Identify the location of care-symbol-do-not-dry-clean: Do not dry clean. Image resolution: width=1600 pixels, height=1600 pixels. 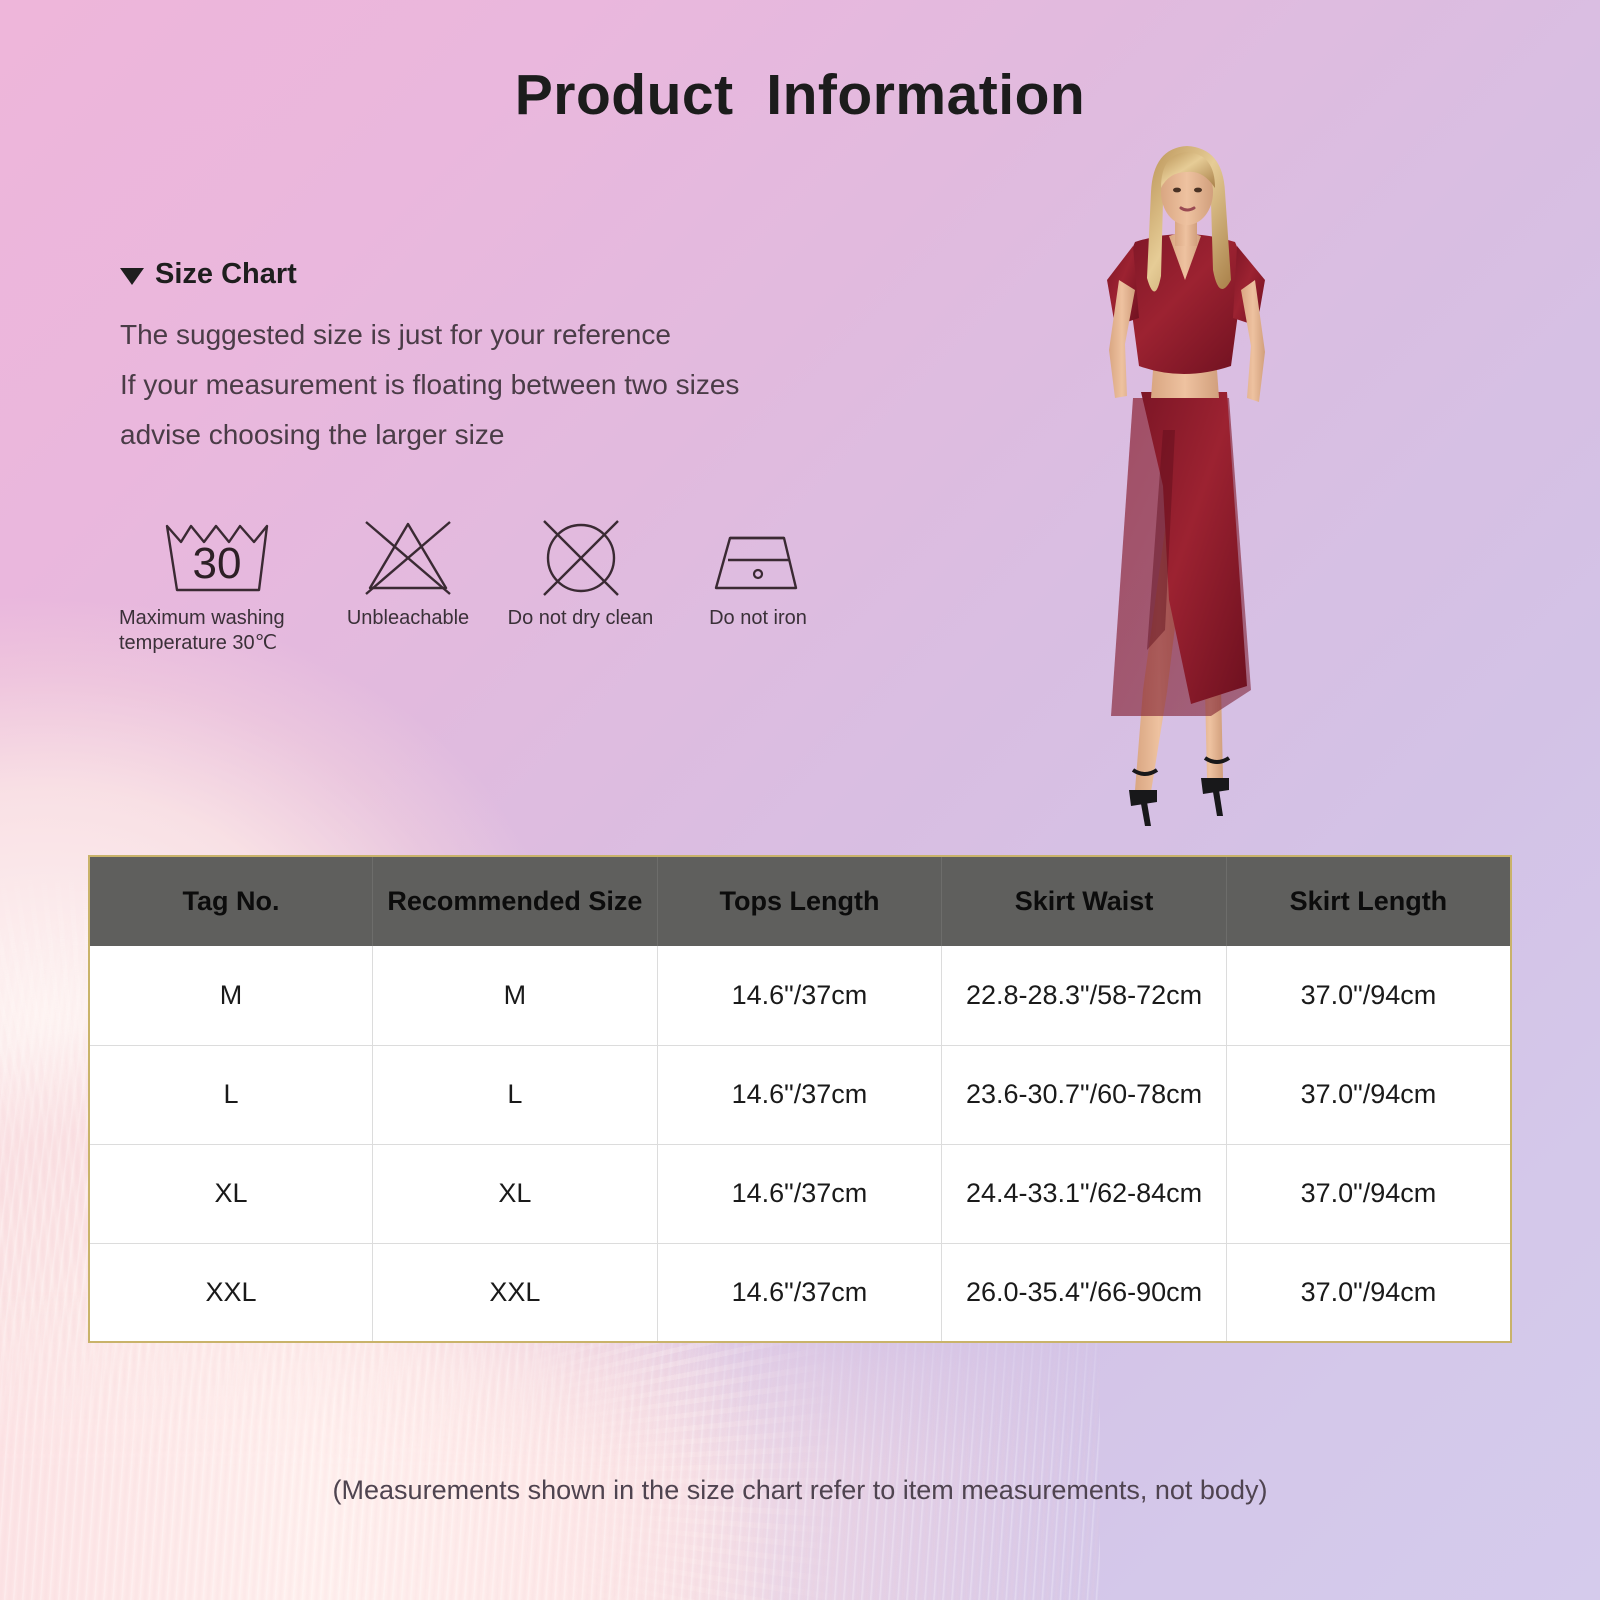
(580, 570).